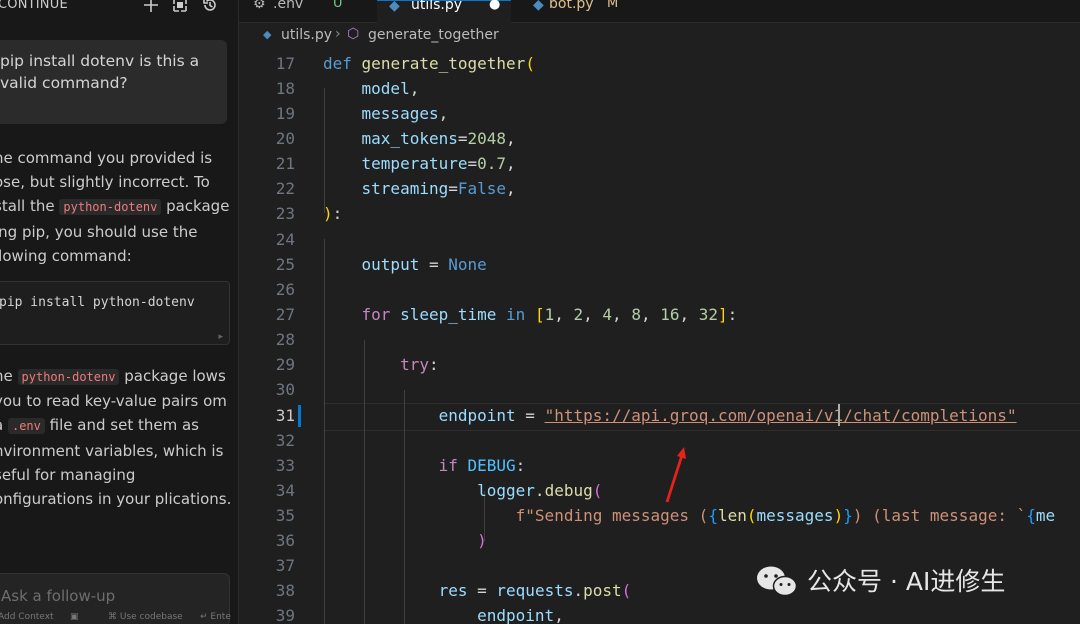 The width and height of the screenshot is (1080, 624). Describe the element at coordinates (151, 617) in the screenshot. I see `use-codebase-label: Use codebase` at that location.